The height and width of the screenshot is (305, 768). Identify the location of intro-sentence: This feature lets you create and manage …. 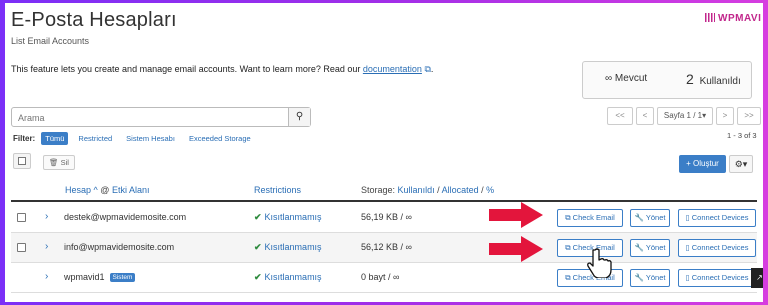
(186, 69).